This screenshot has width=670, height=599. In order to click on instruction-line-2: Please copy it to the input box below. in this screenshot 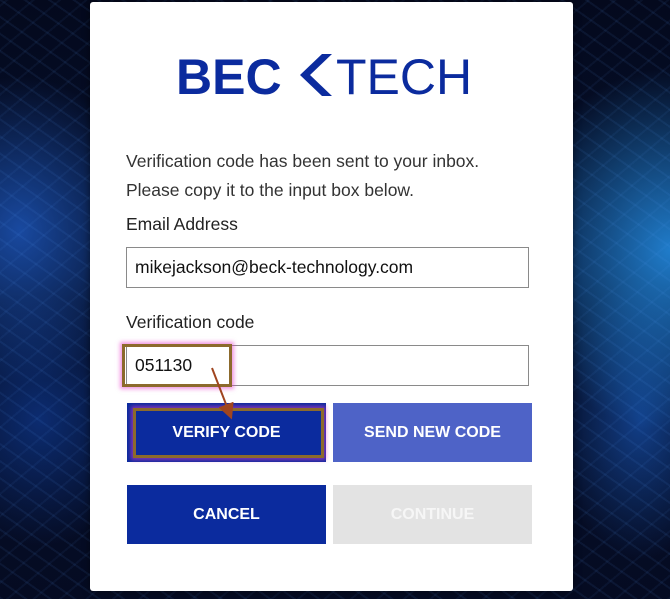, I will do `click(270, 190)`.